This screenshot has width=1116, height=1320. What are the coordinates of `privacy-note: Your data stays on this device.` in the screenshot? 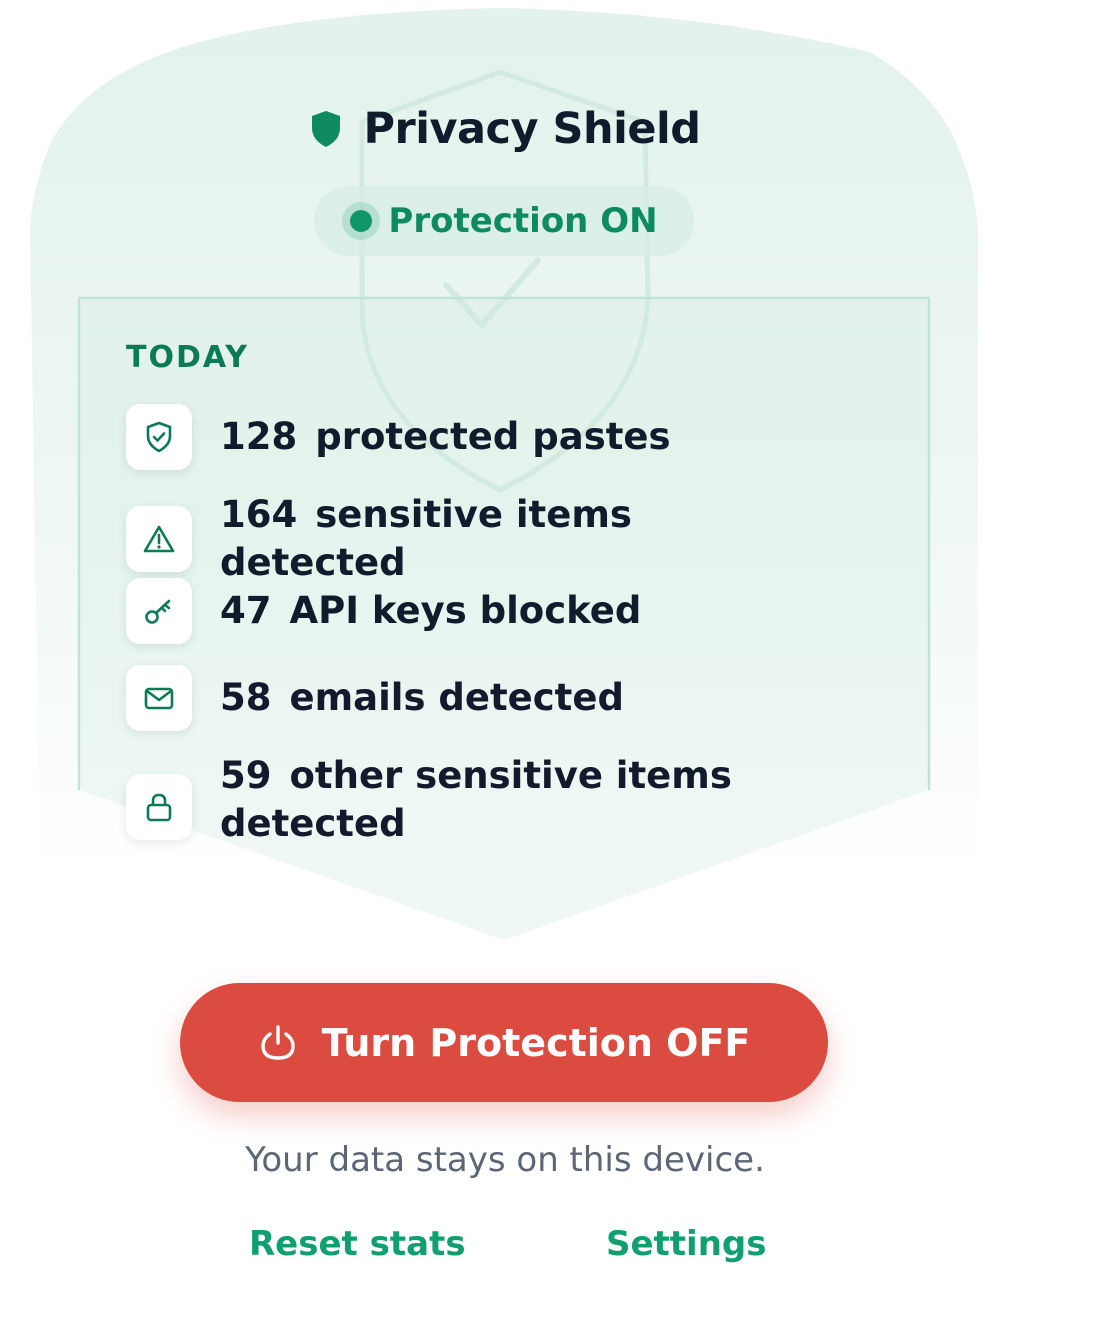 It's located at (505, 1160).